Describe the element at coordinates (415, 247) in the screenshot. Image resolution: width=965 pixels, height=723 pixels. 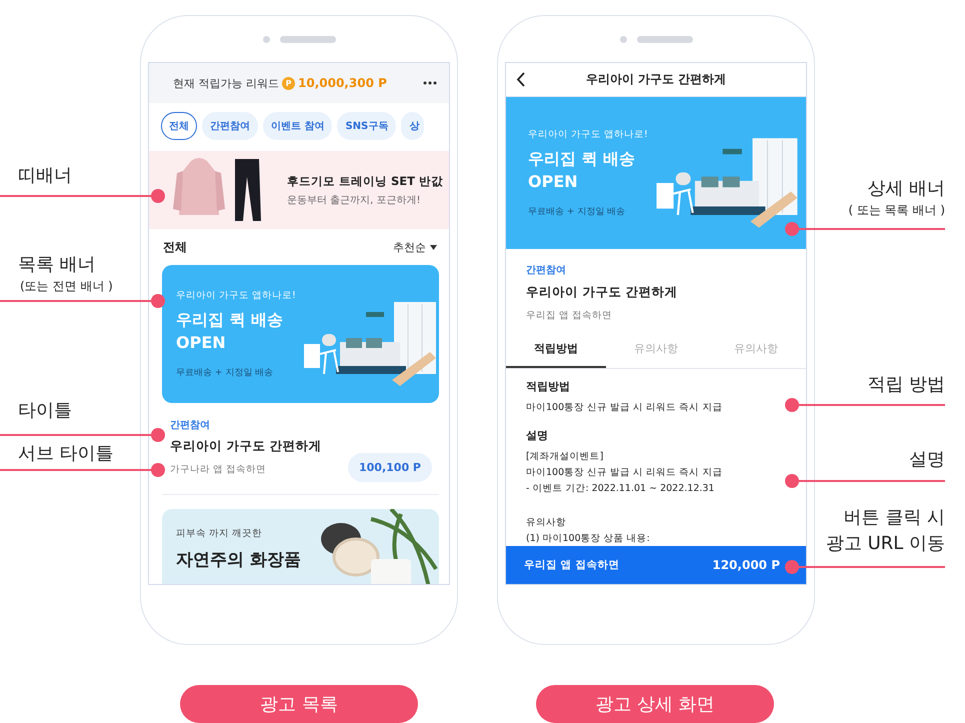
I see `sort-dropdown: 추천순` at that location.